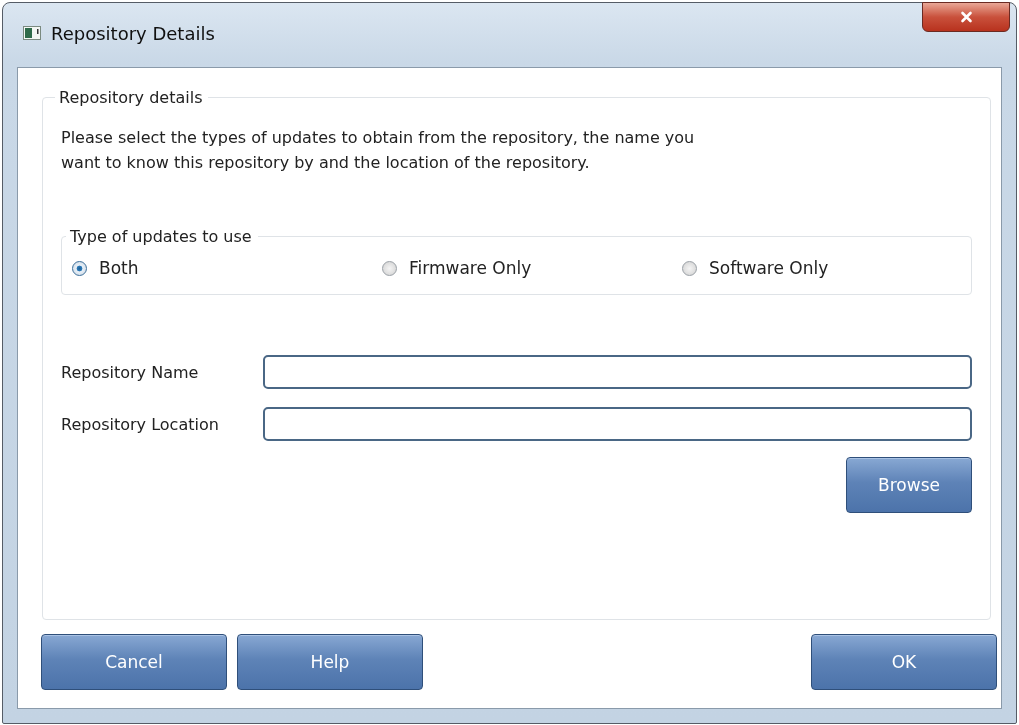 This screenshot has height=725, width=1019. I want to click on window-icon, so click(32, 33).